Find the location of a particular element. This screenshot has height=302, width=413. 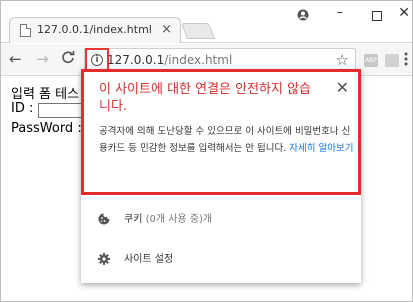

menu-icon is located at coordinates (406, 59).